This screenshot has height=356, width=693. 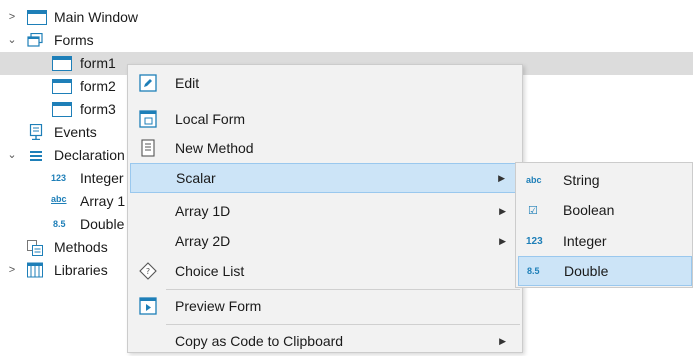 What do you see at coordinates (214, 148) in the screenshot?
I see `menu-item-label: New Method` at bounding box center [214, 148].